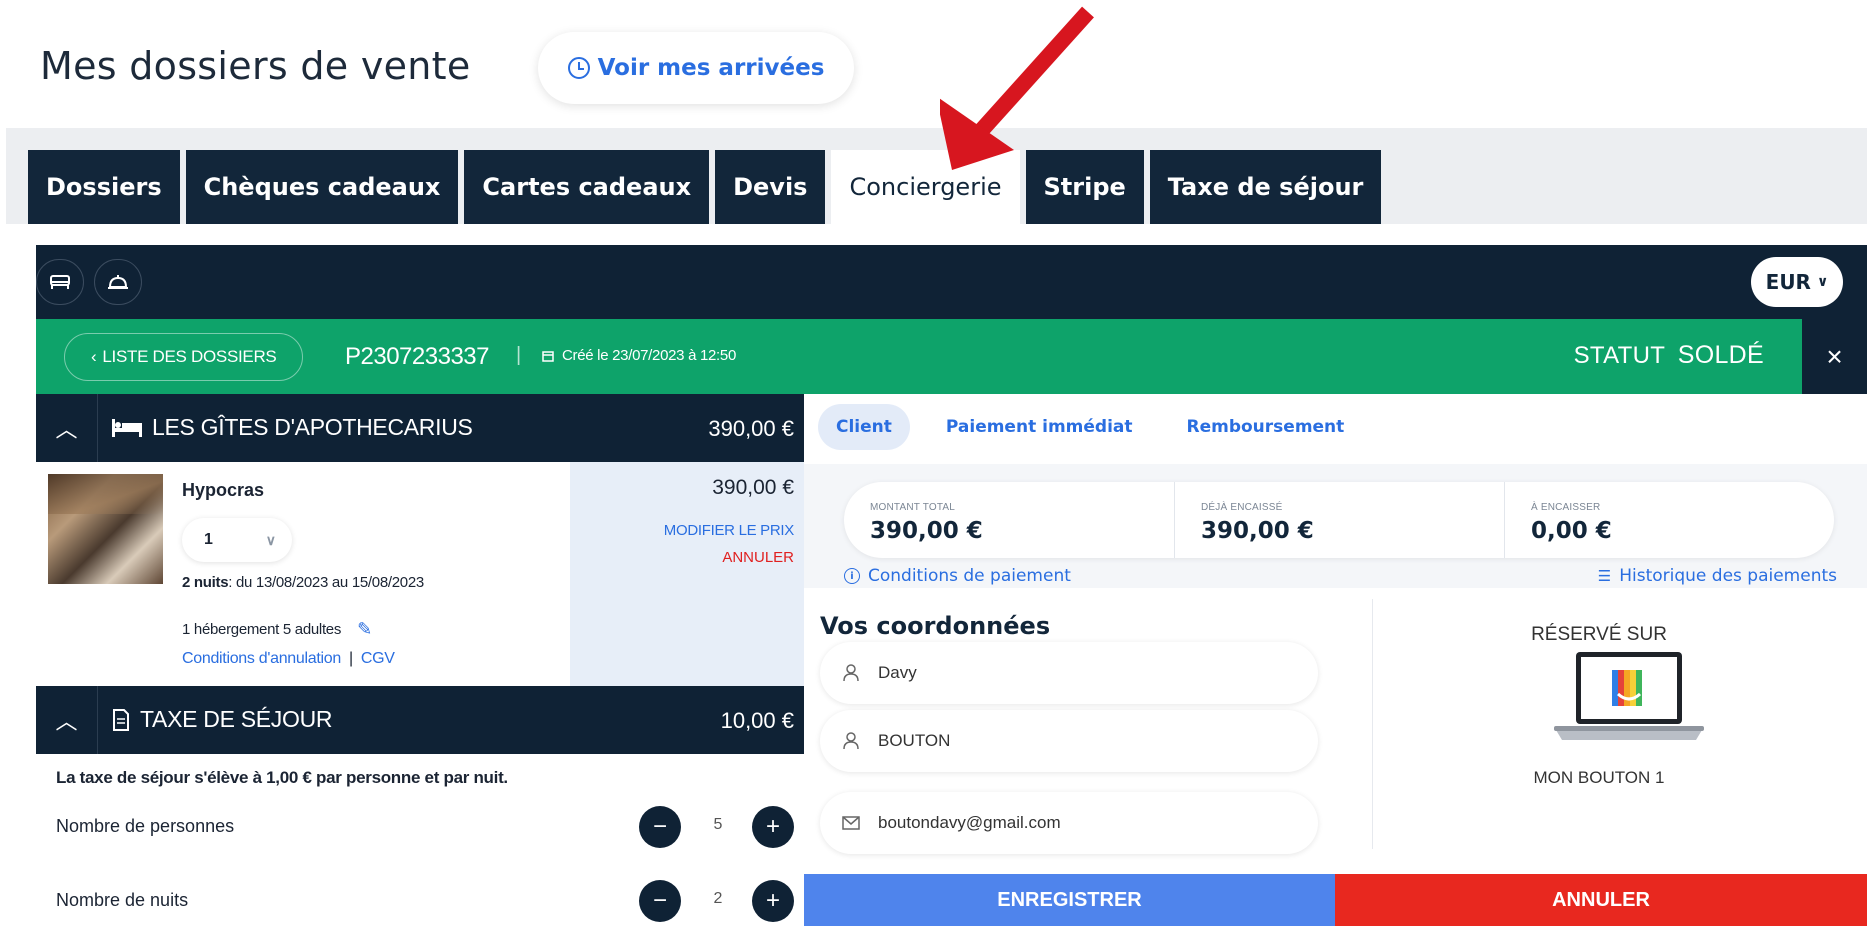 This screenshot has height=926, width=1867. I want to click on decrement-persons-button: −, so click(660, 827).